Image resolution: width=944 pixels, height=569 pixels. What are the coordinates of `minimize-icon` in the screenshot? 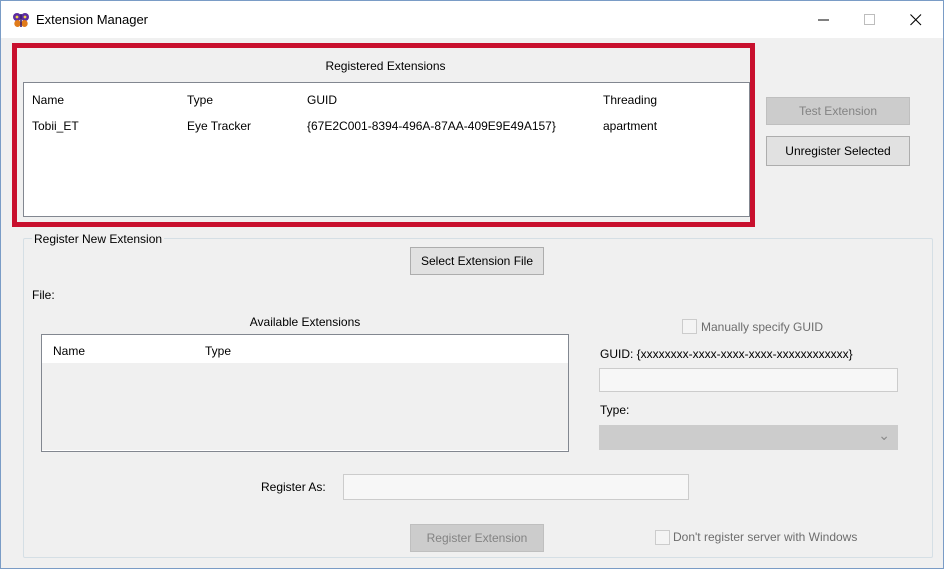 It's located at (823, 19).